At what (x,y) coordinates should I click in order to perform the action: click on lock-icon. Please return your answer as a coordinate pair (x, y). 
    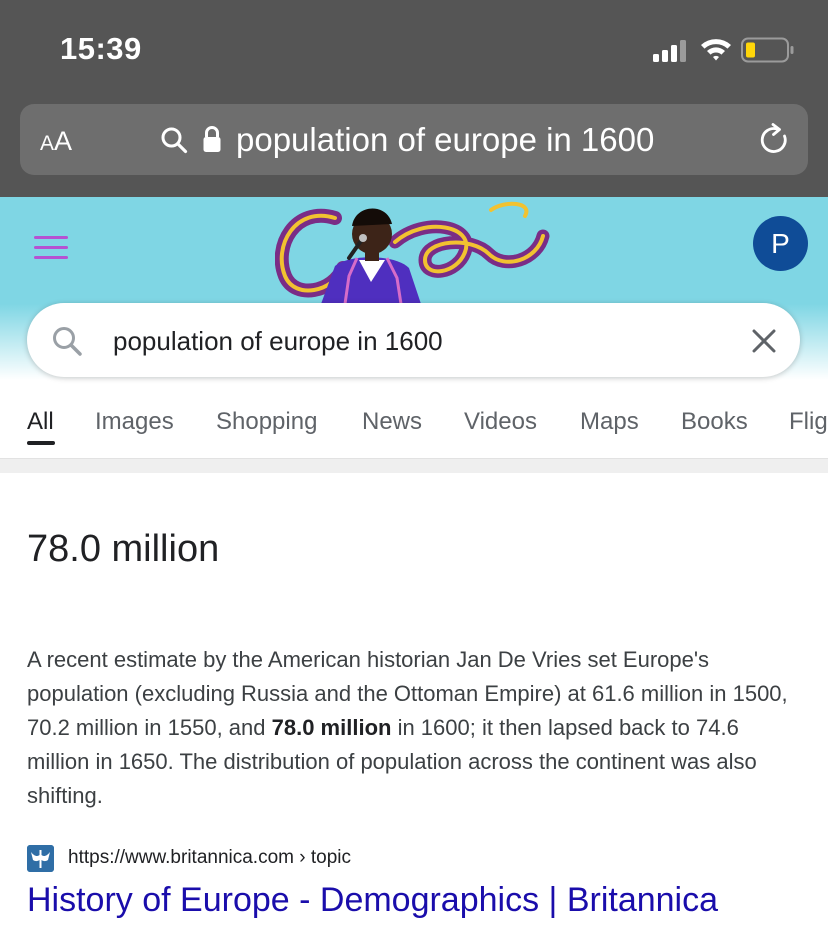
    Looking at the image, I should click on (212, 139).